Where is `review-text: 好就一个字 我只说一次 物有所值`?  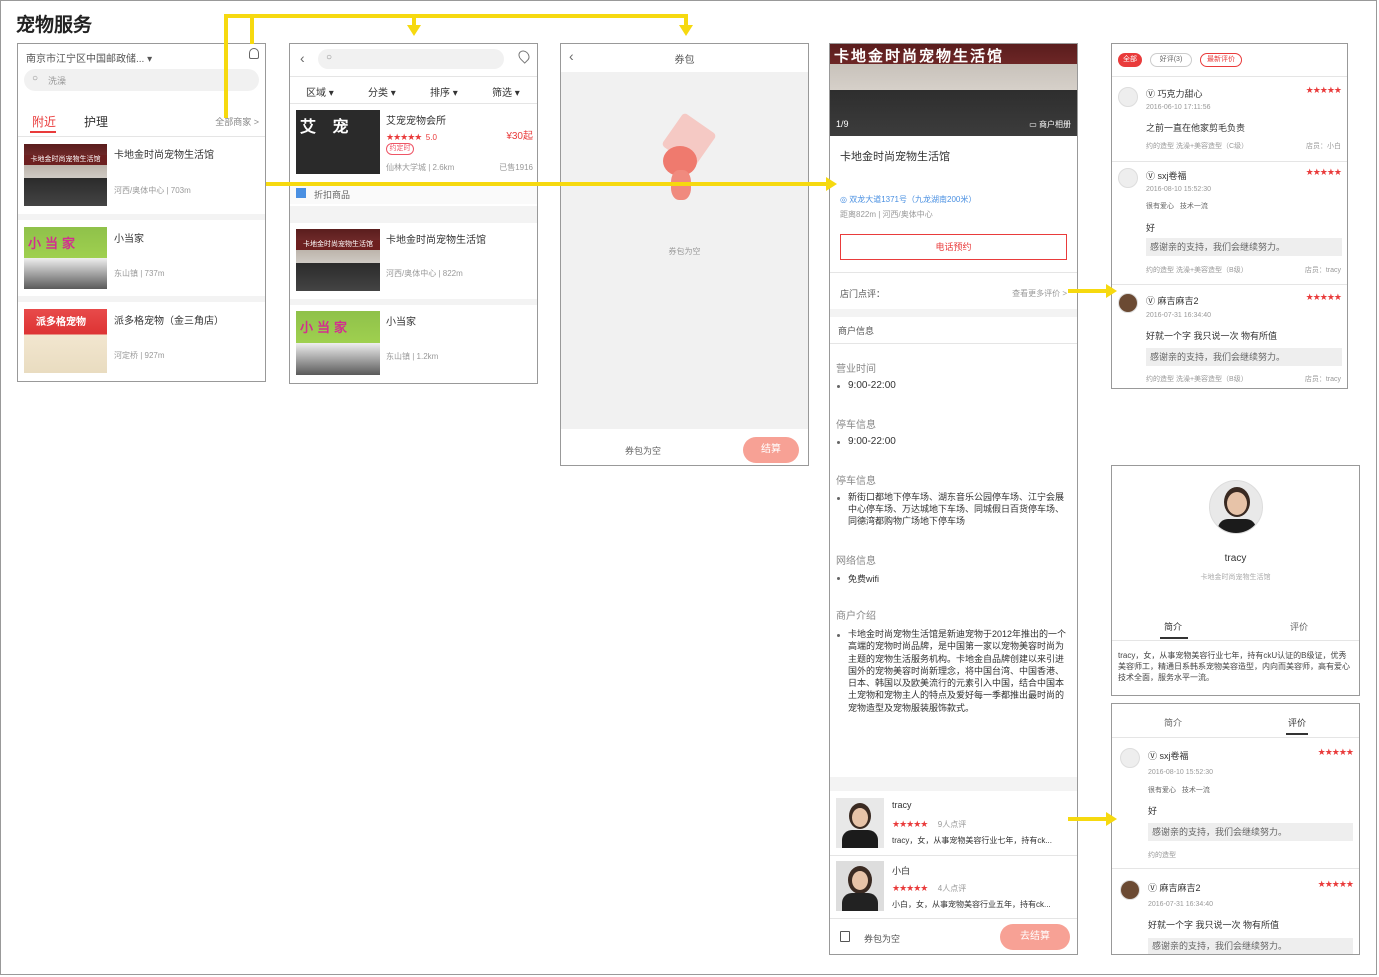 review-text: 好就一个字 我只说一次 物有所值 is located at coordinates (1212, 336).